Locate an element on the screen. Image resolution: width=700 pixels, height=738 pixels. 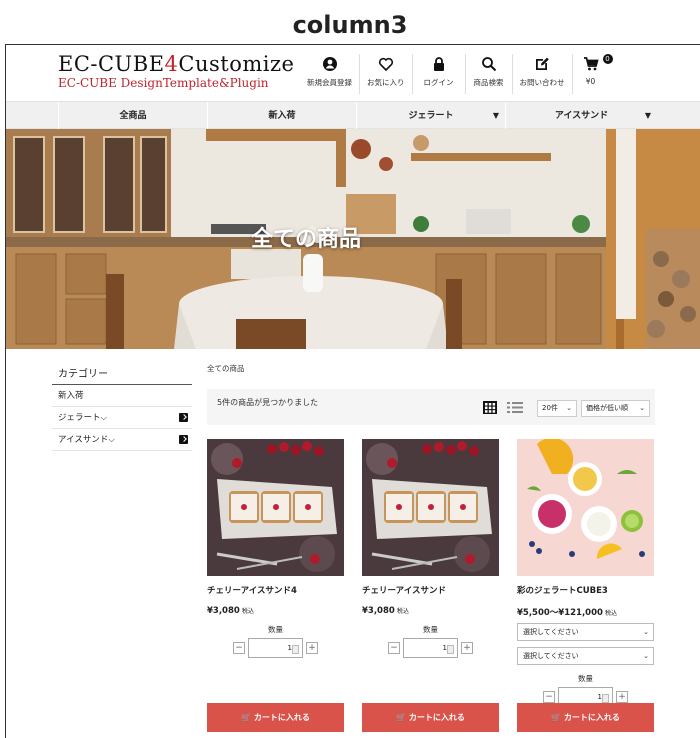
category-sidebar: カテゴリー 新入荷 ジェラート⌵ アイスサンド⌵ is located at coordinates (122, 407).